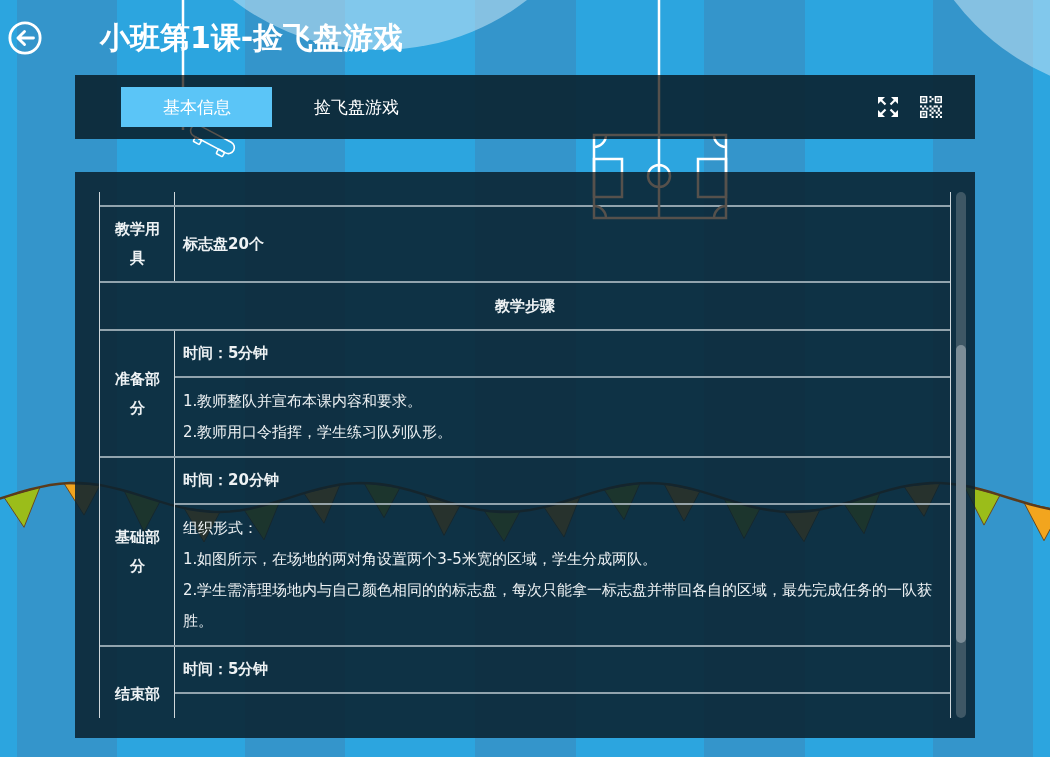  What do you see at coordinates (231, 480) in the screenshot?
I see `time-cell-text: 时间：20分钟` at bounding box center [231, 480].